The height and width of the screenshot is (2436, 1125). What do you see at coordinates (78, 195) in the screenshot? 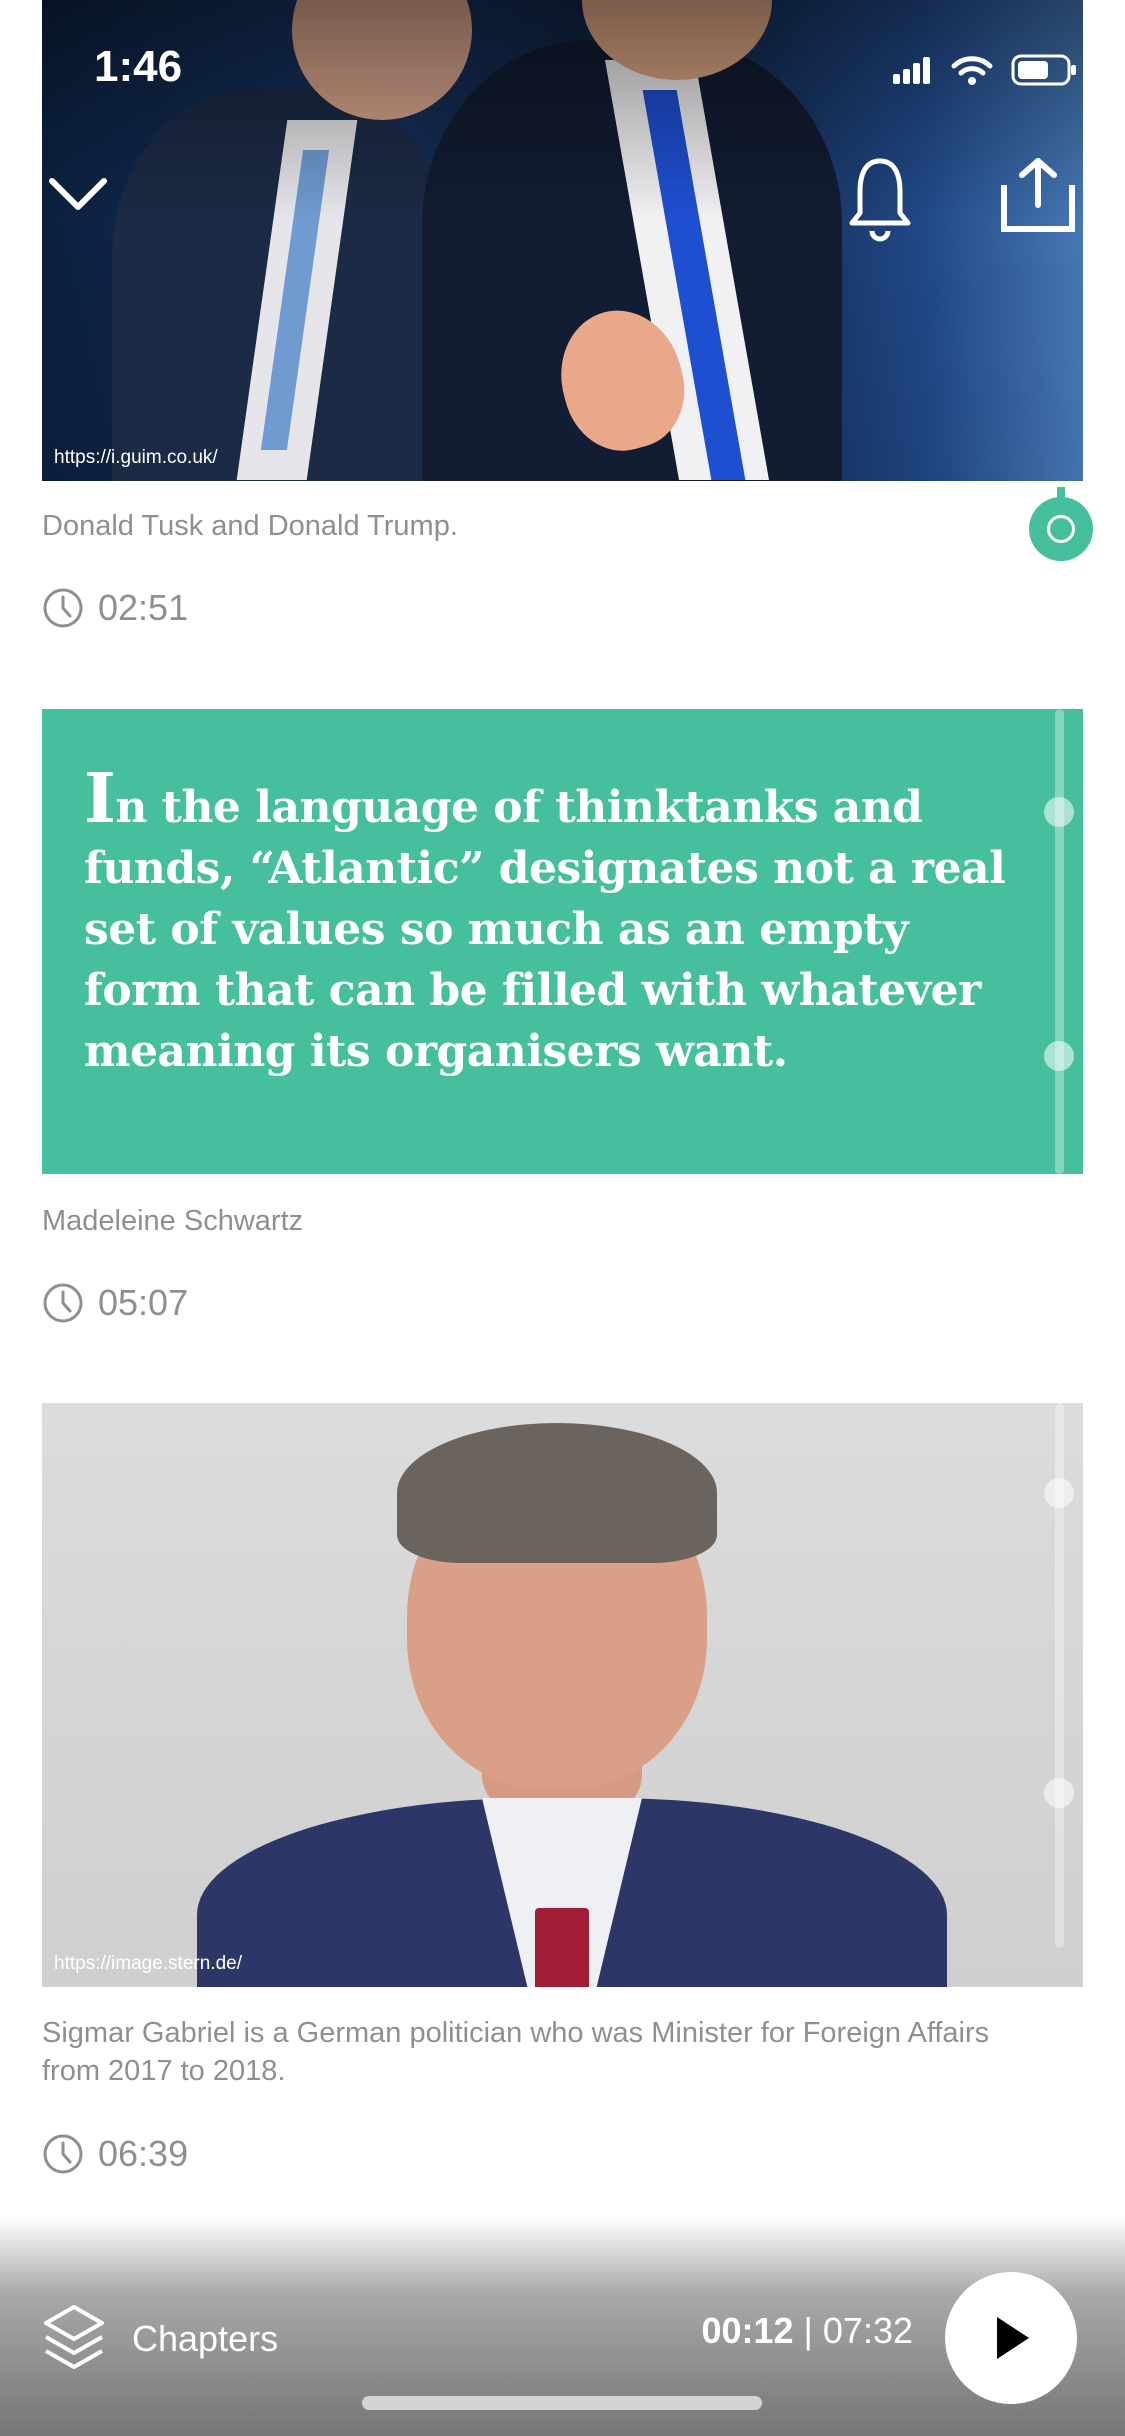
I see `chevron-down-icon` at bounding box center [78, 195].